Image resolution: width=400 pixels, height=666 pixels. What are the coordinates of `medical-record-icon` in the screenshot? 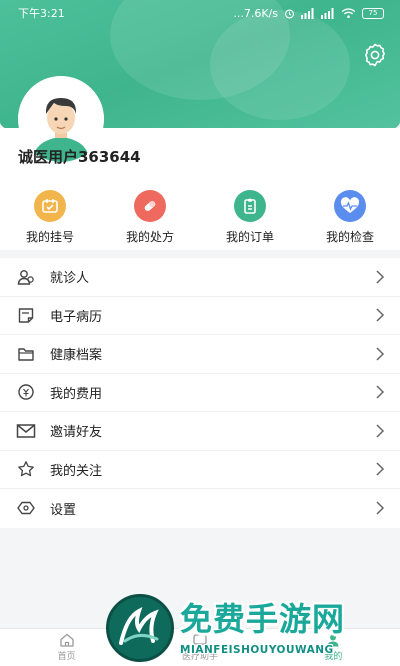 It's located at (26, 315).